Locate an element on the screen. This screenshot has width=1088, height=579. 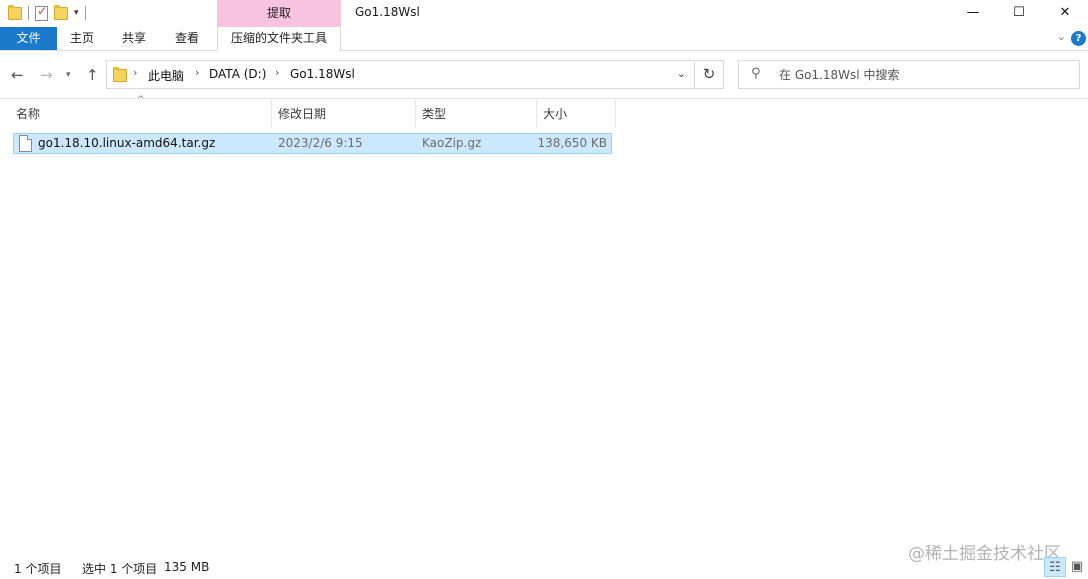
file-modified: 2023/2/6 9:15 is located at coordinates (320, 143).